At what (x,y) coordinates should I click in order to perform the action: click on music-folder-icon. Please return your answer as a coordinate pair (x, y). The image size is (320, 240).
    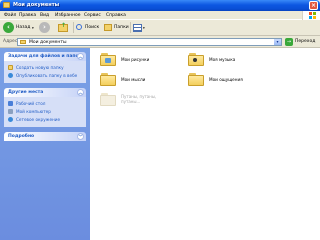
    Looking at the image, I should click on (196, 59).